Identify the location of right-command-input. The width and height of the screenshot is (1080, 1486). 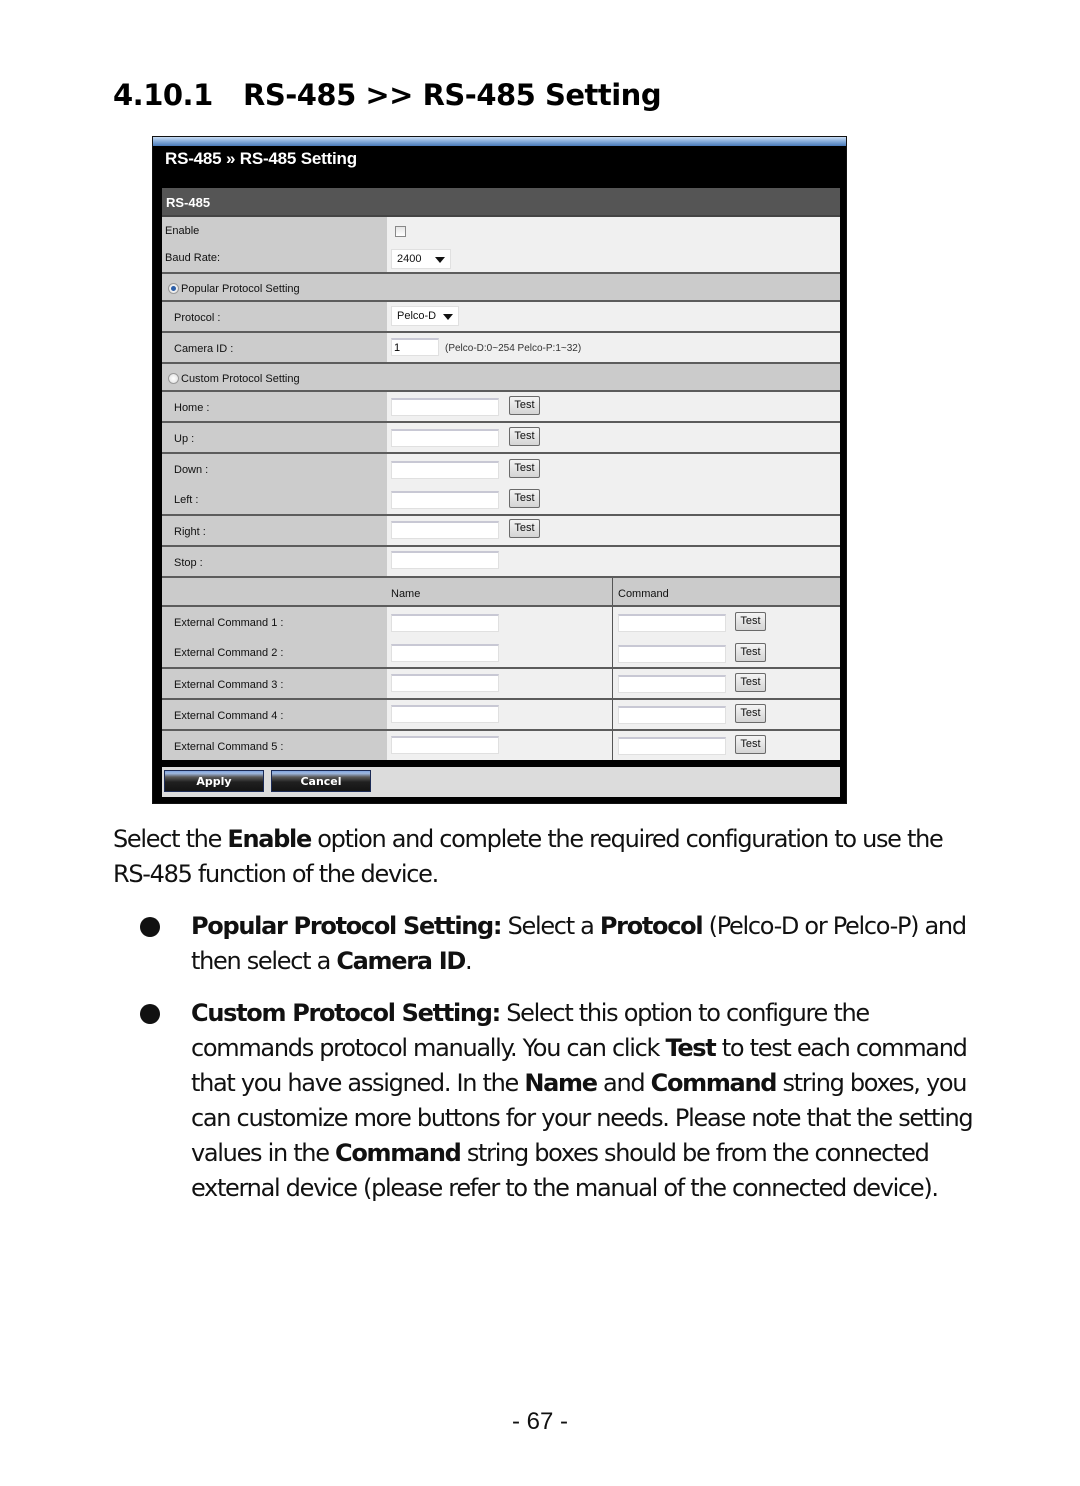
(445, 530).